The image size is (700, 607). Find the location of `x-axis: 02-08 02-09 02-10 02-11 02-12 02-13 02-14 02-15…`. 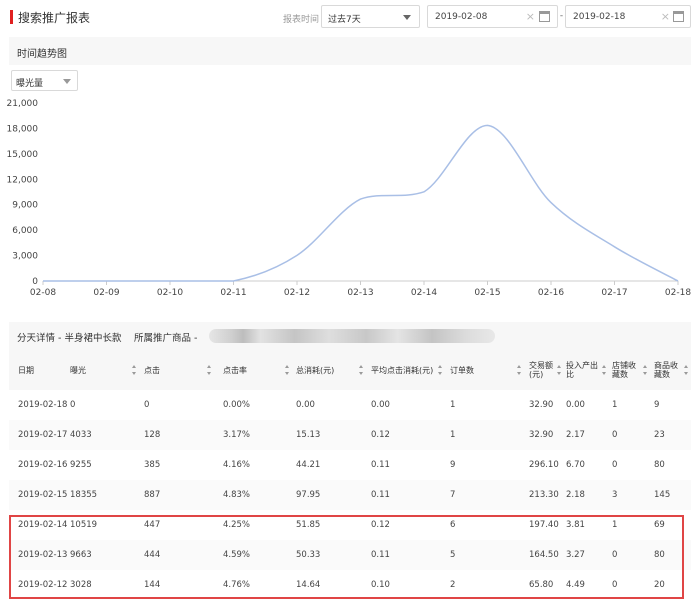

x-axis: 02-08 02-09 02-10 02-11 02-12 02-13 02-14 02-15… is located at coordinates (360, 289).